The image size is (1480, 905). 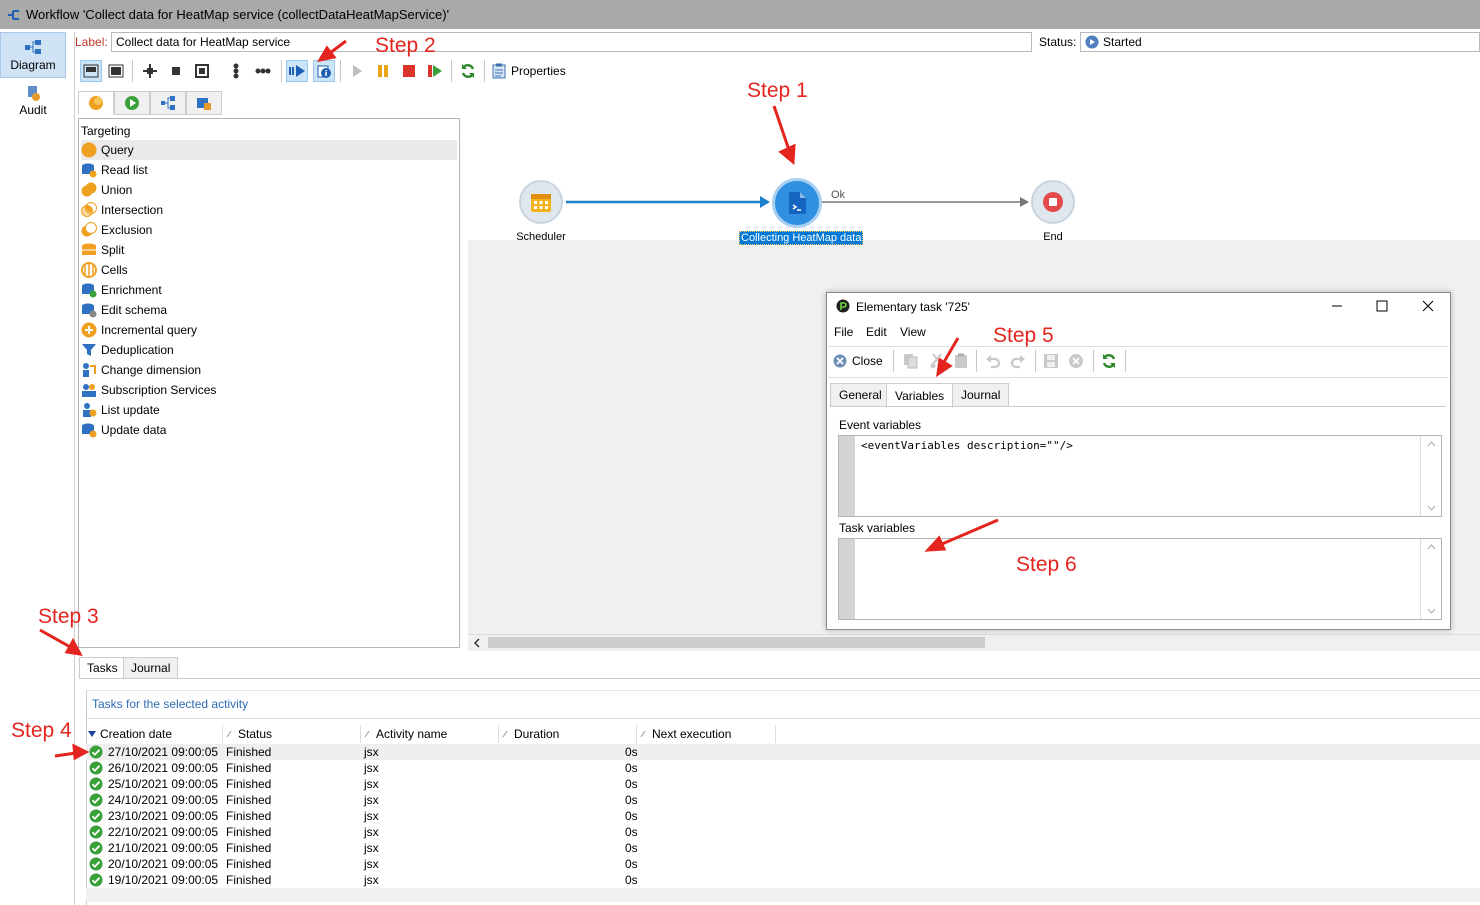 What do you see at coordinates (797, 203) in the screenshot?
I see `node-collecting-heatmap-data` at bounding box center [797, 203].